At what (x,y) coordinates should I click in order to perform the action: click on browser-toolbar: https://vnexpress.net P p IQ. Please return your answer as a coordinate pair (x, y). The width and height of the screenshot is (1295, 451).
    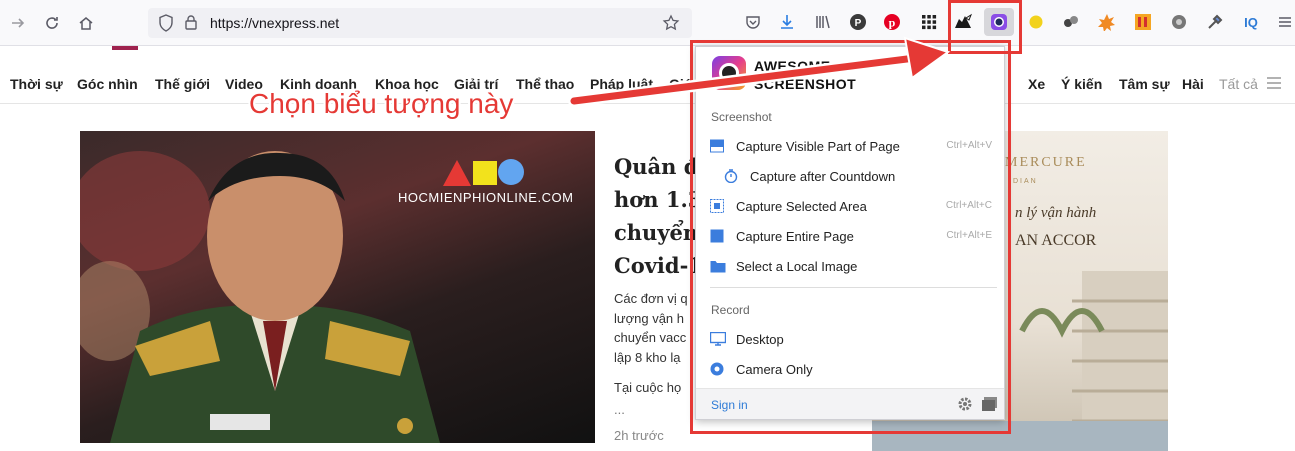
    Looking at the image, I should click on (647, 23).